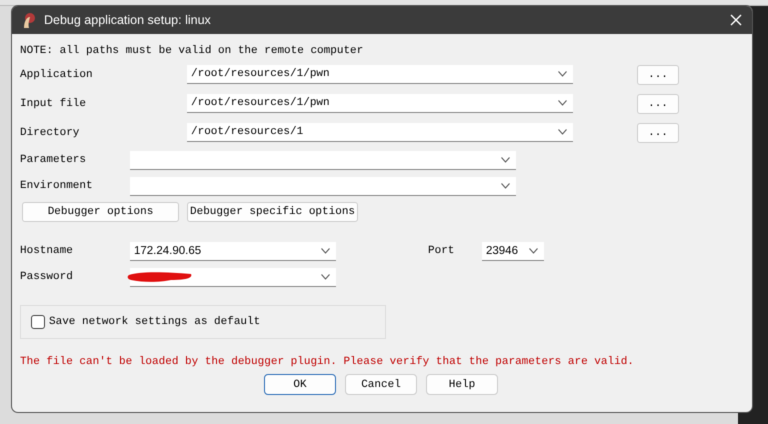 This screenshot has height=424, width=768. I want to click on hostname-field: 172.24.90.65, so click(233, 251).